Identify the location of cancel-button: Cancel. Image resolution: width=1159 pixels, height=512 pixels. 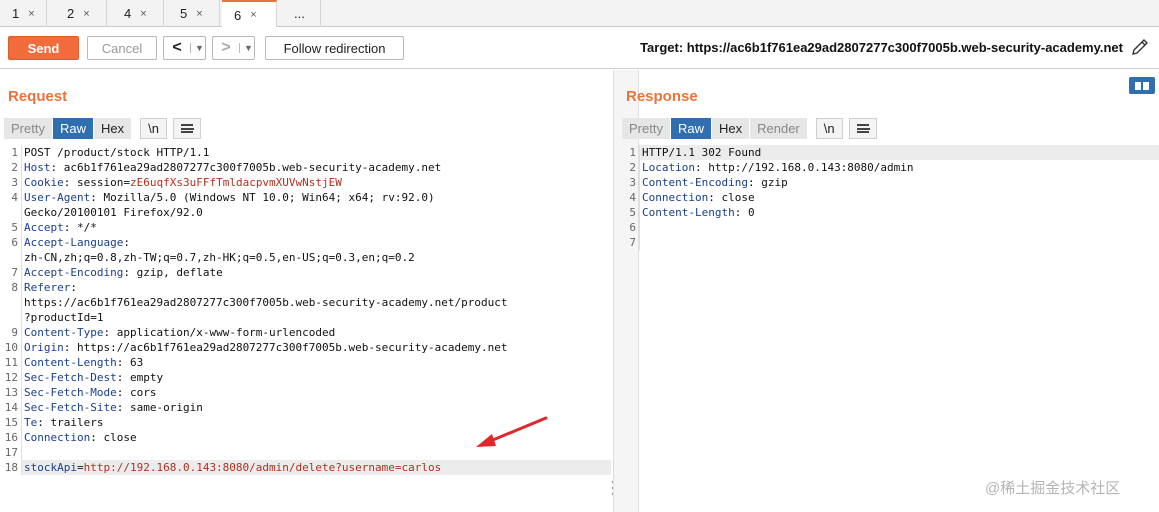
(122, 48).